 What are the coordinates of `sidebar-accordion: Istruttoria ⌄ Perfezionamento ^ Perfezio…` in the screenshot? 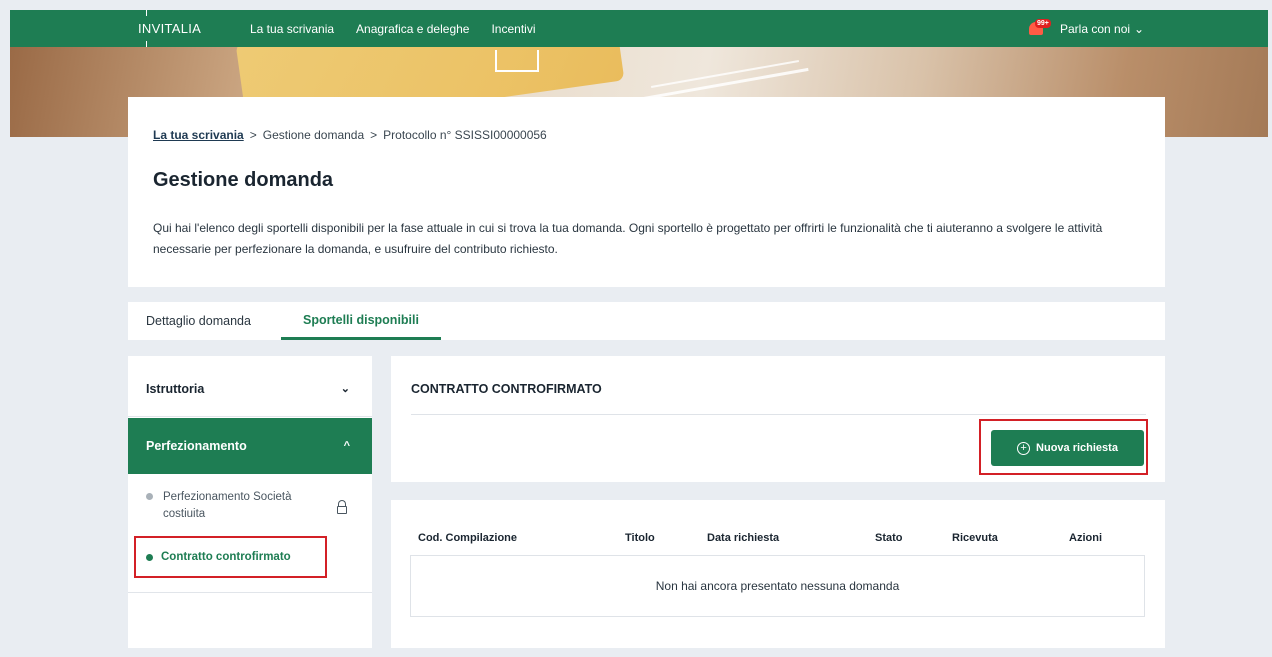 It's located at (250, 502).